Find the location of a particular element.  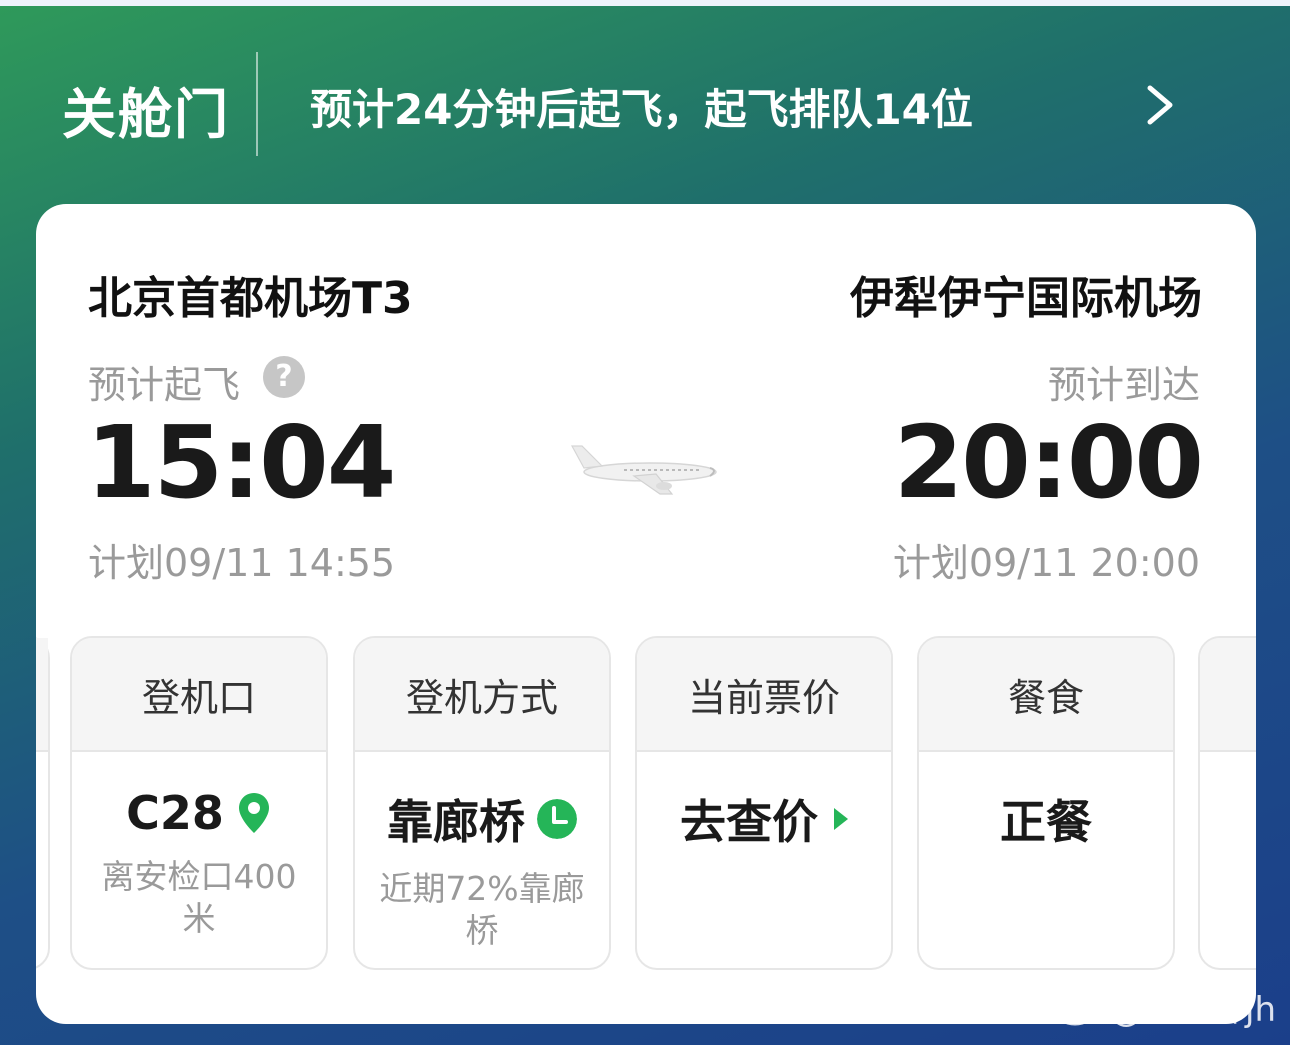

airplane-icon is located at coordinates (643, 470).